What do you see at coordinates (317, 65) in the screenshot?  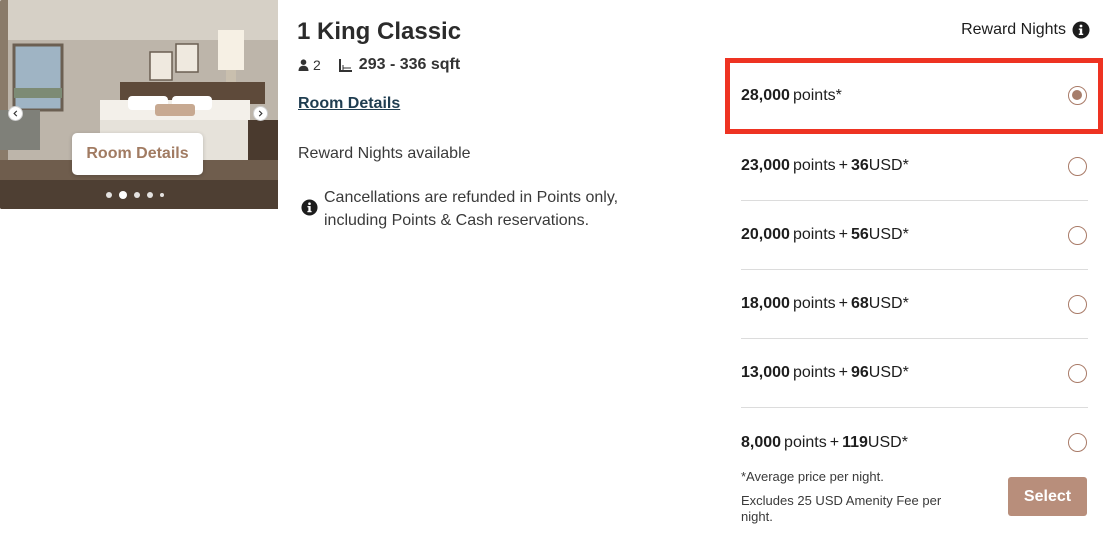 I see `occupancy-count: 2` at bounding box center [317, 65].